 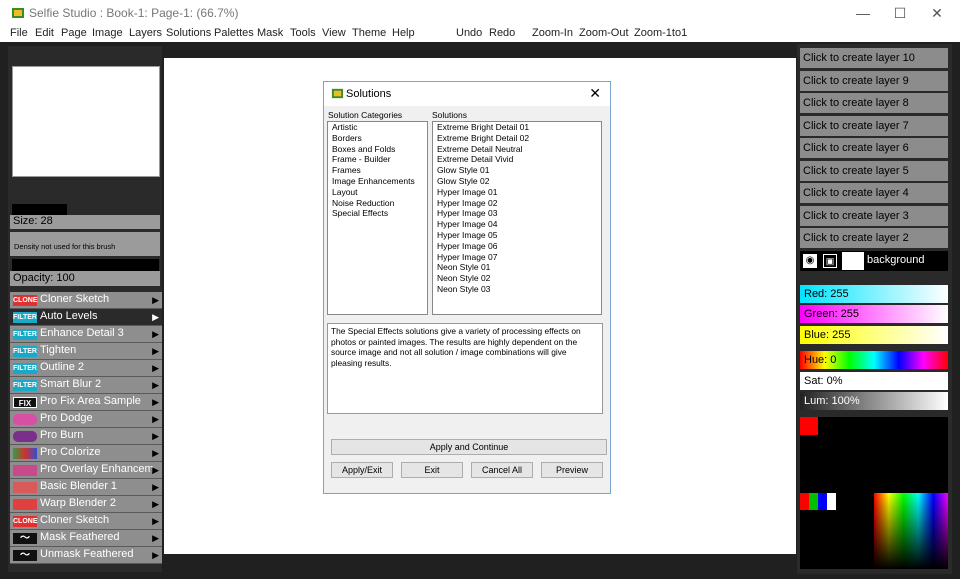 I want to click on solution-item: Hyper Image 05, so click(x=517, y=235).